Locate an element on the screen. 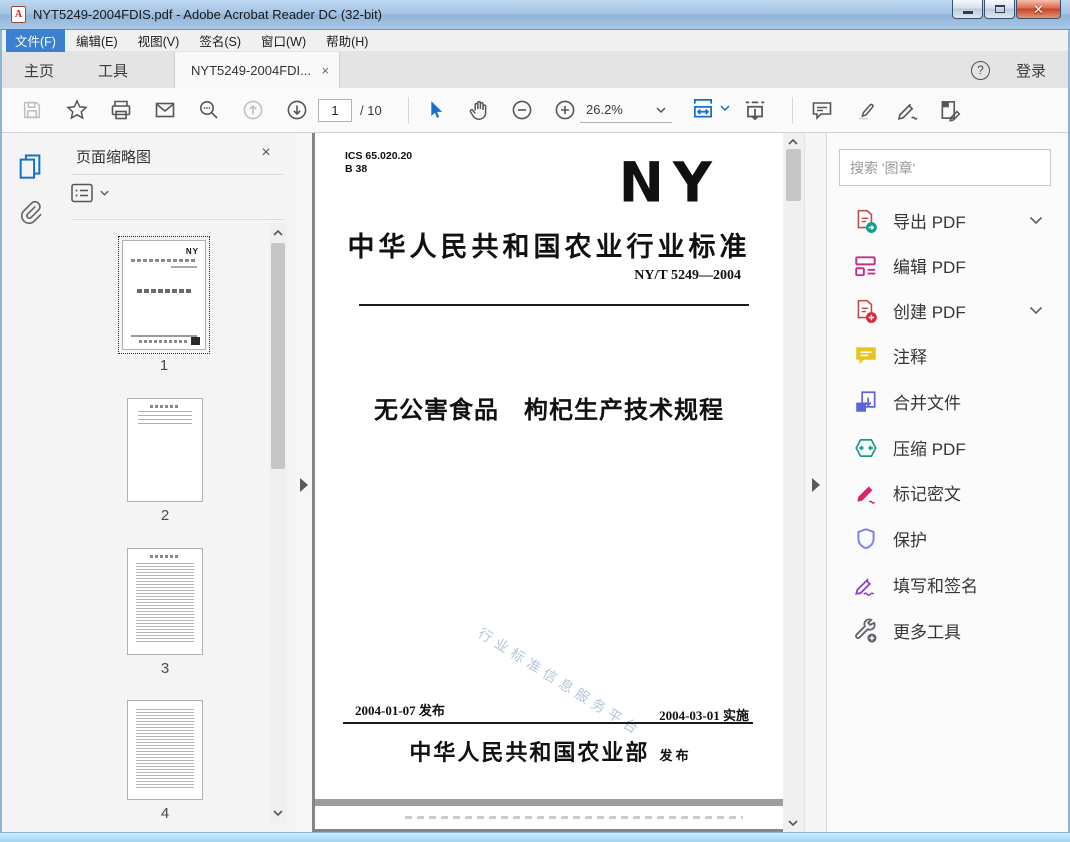 This screenshot has width=1070, height=842. minimize-button is located at coordinates (967, 9).